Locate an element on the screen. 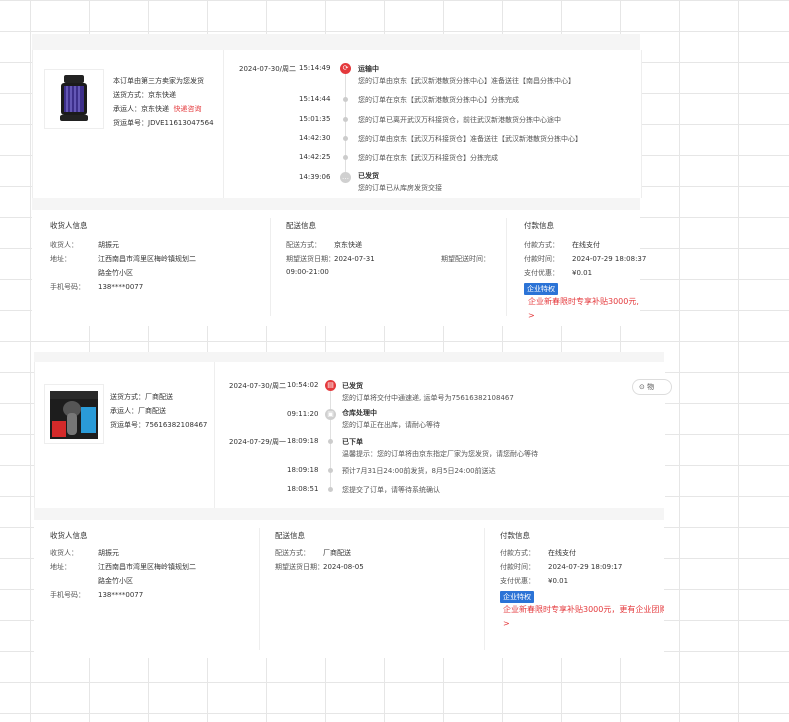 The height and width of the screenshot is (722, 789). tracking-status: 仓库处理中 is located at coordinates (359, 413).